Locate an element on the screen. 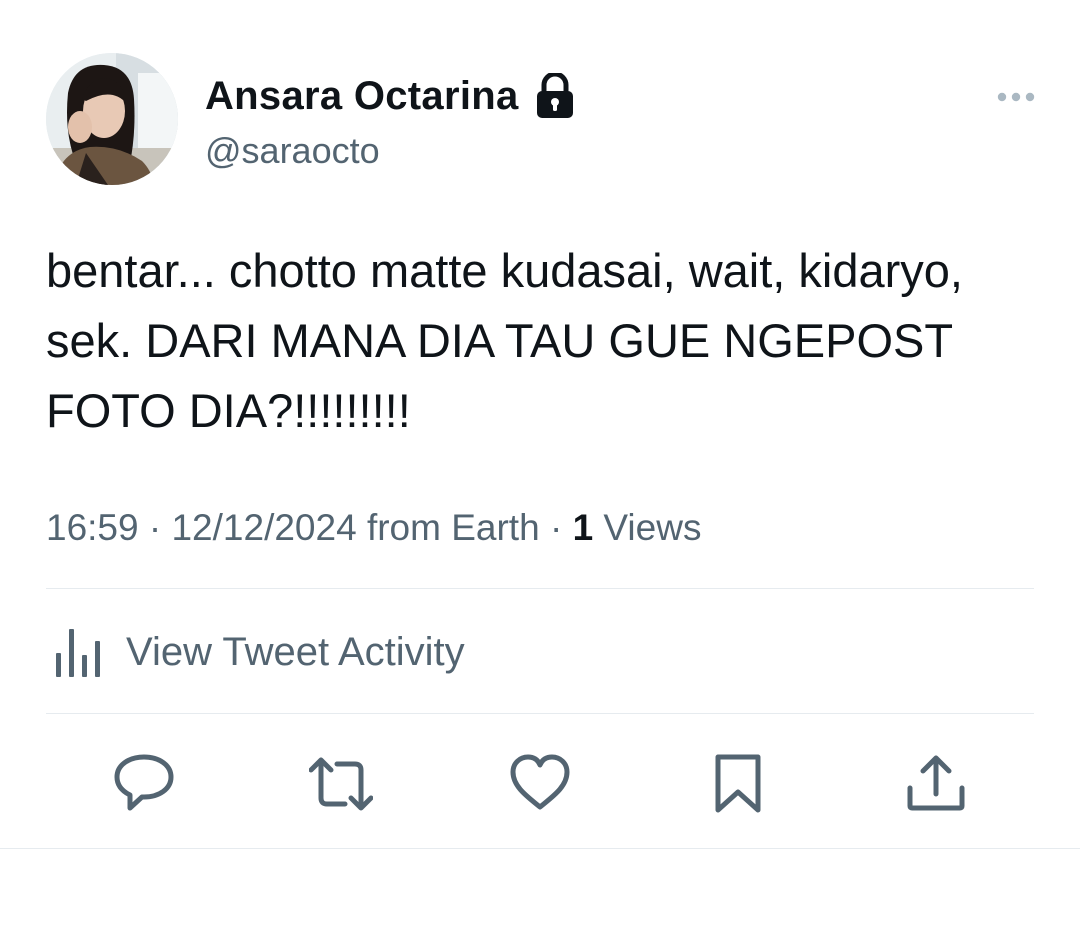 The image size is (1080, 942). bar-chart-icon is located at coordinates (78, 653).